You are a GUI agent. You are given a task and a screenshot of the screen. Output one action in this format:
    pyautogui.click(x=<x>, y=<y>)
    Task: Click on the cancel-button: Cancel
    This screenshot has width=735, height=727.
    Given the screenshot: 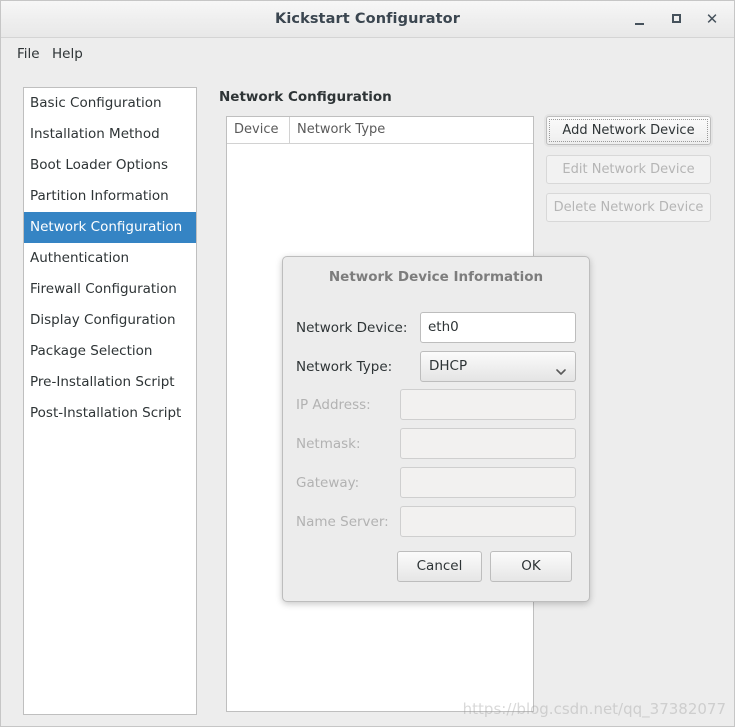 What is the action you would take?
    pyautogui.click(x=439, y=566)
    